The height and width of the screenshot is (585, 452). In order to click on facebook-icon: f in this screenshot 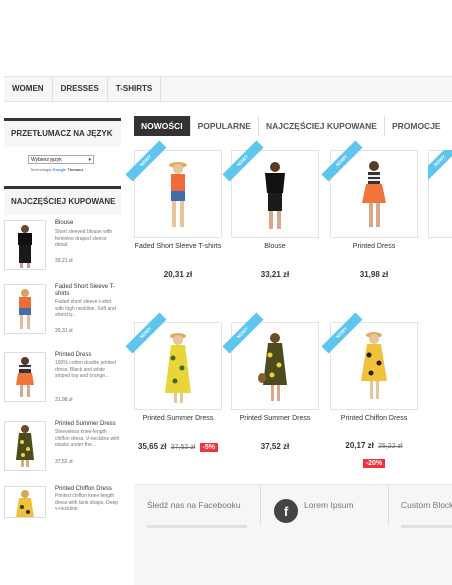, I will do `click(286, 511)`.